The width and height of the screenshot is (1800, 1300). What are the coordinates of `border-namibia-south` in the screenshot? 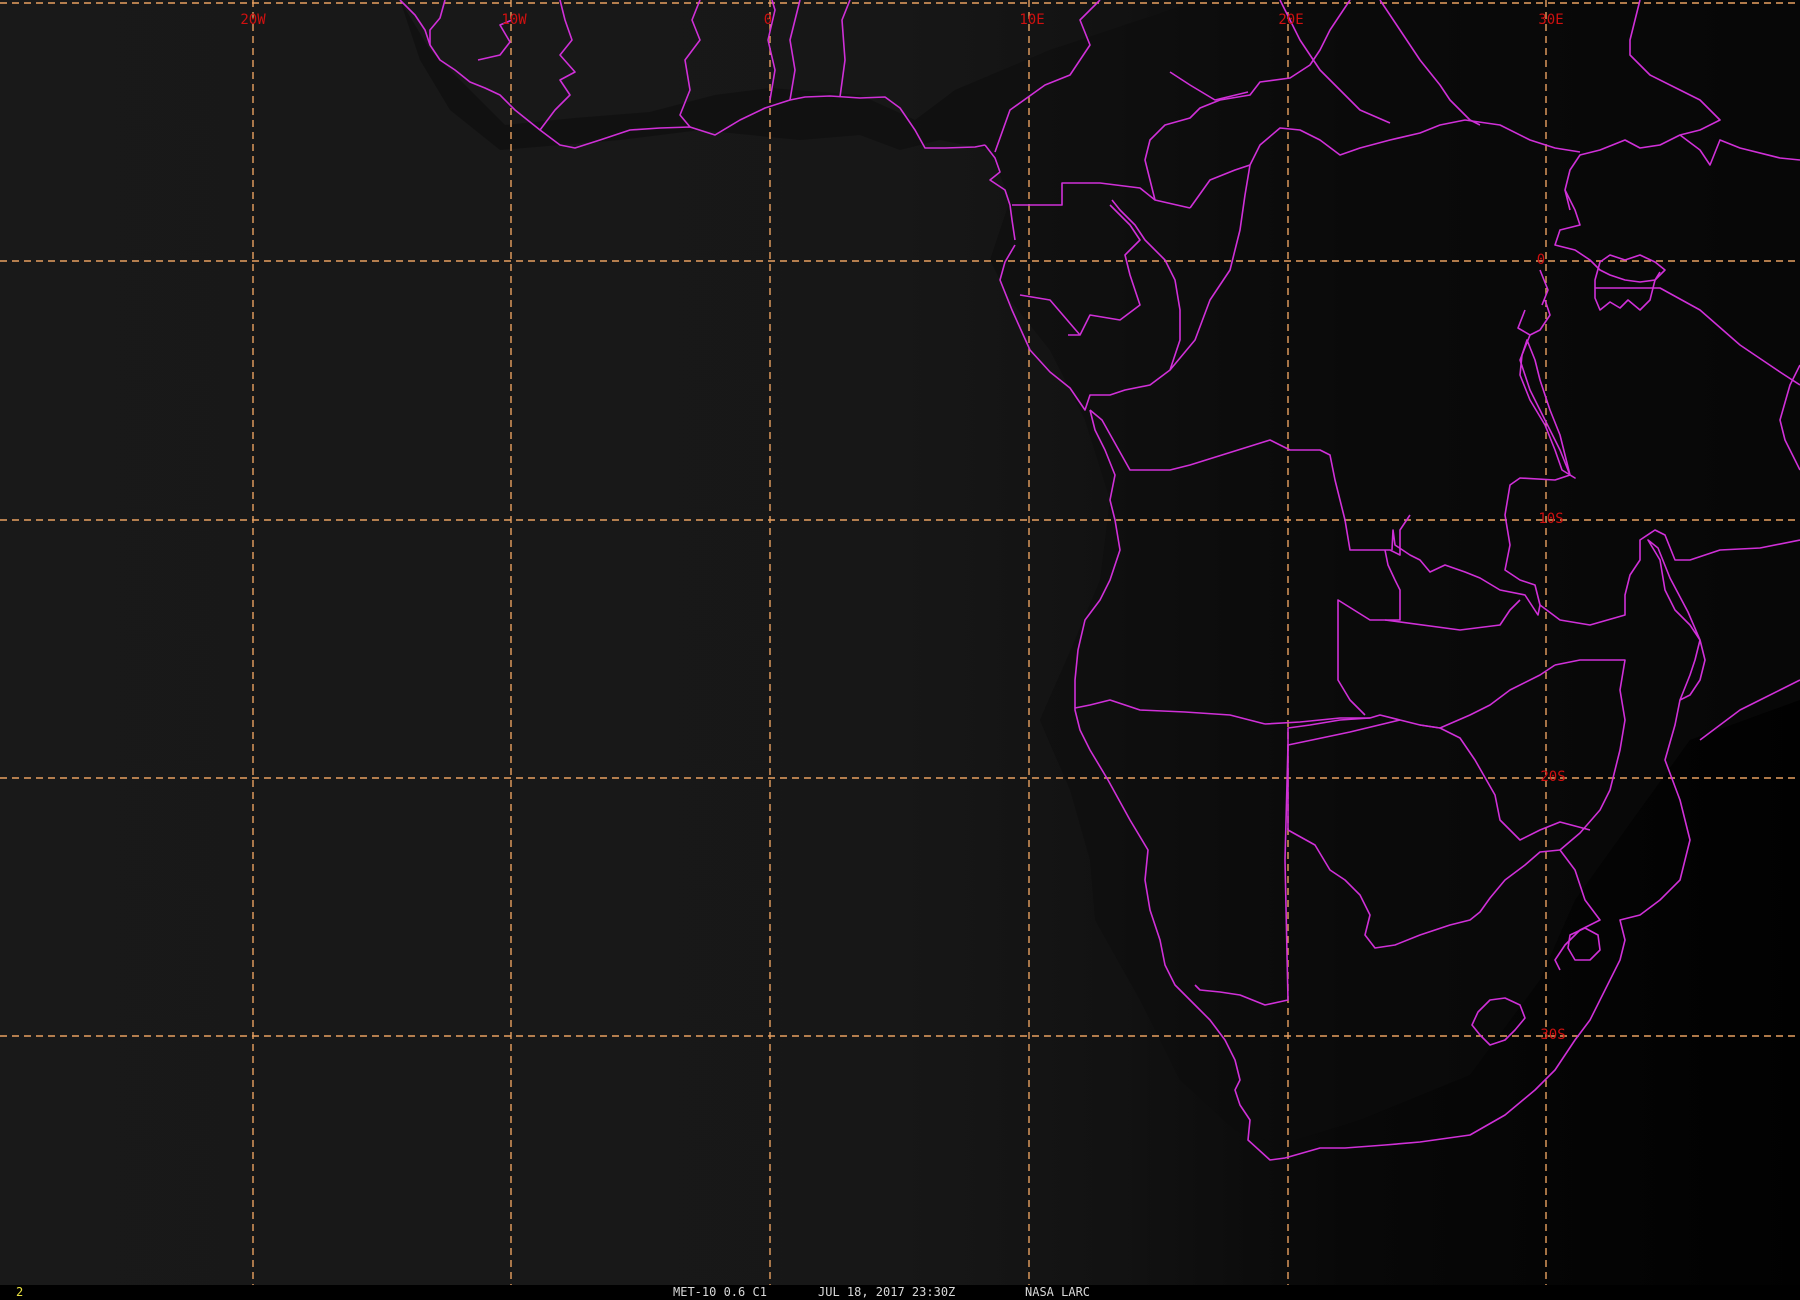 It's located at (1241, 875).